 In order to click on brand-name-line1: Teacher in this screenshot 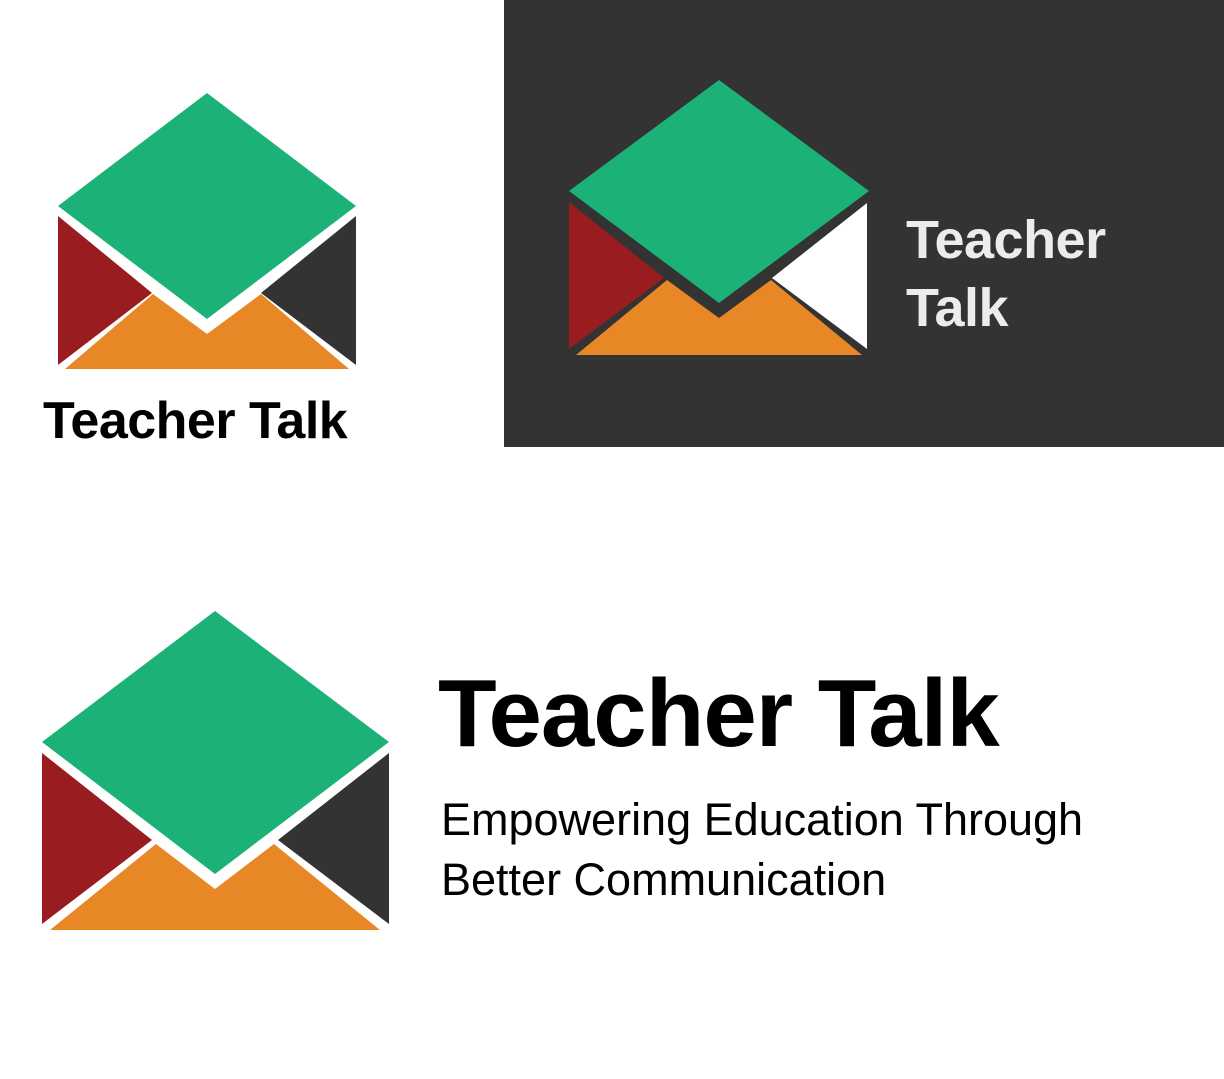, I will do `click(1006, 240)`.